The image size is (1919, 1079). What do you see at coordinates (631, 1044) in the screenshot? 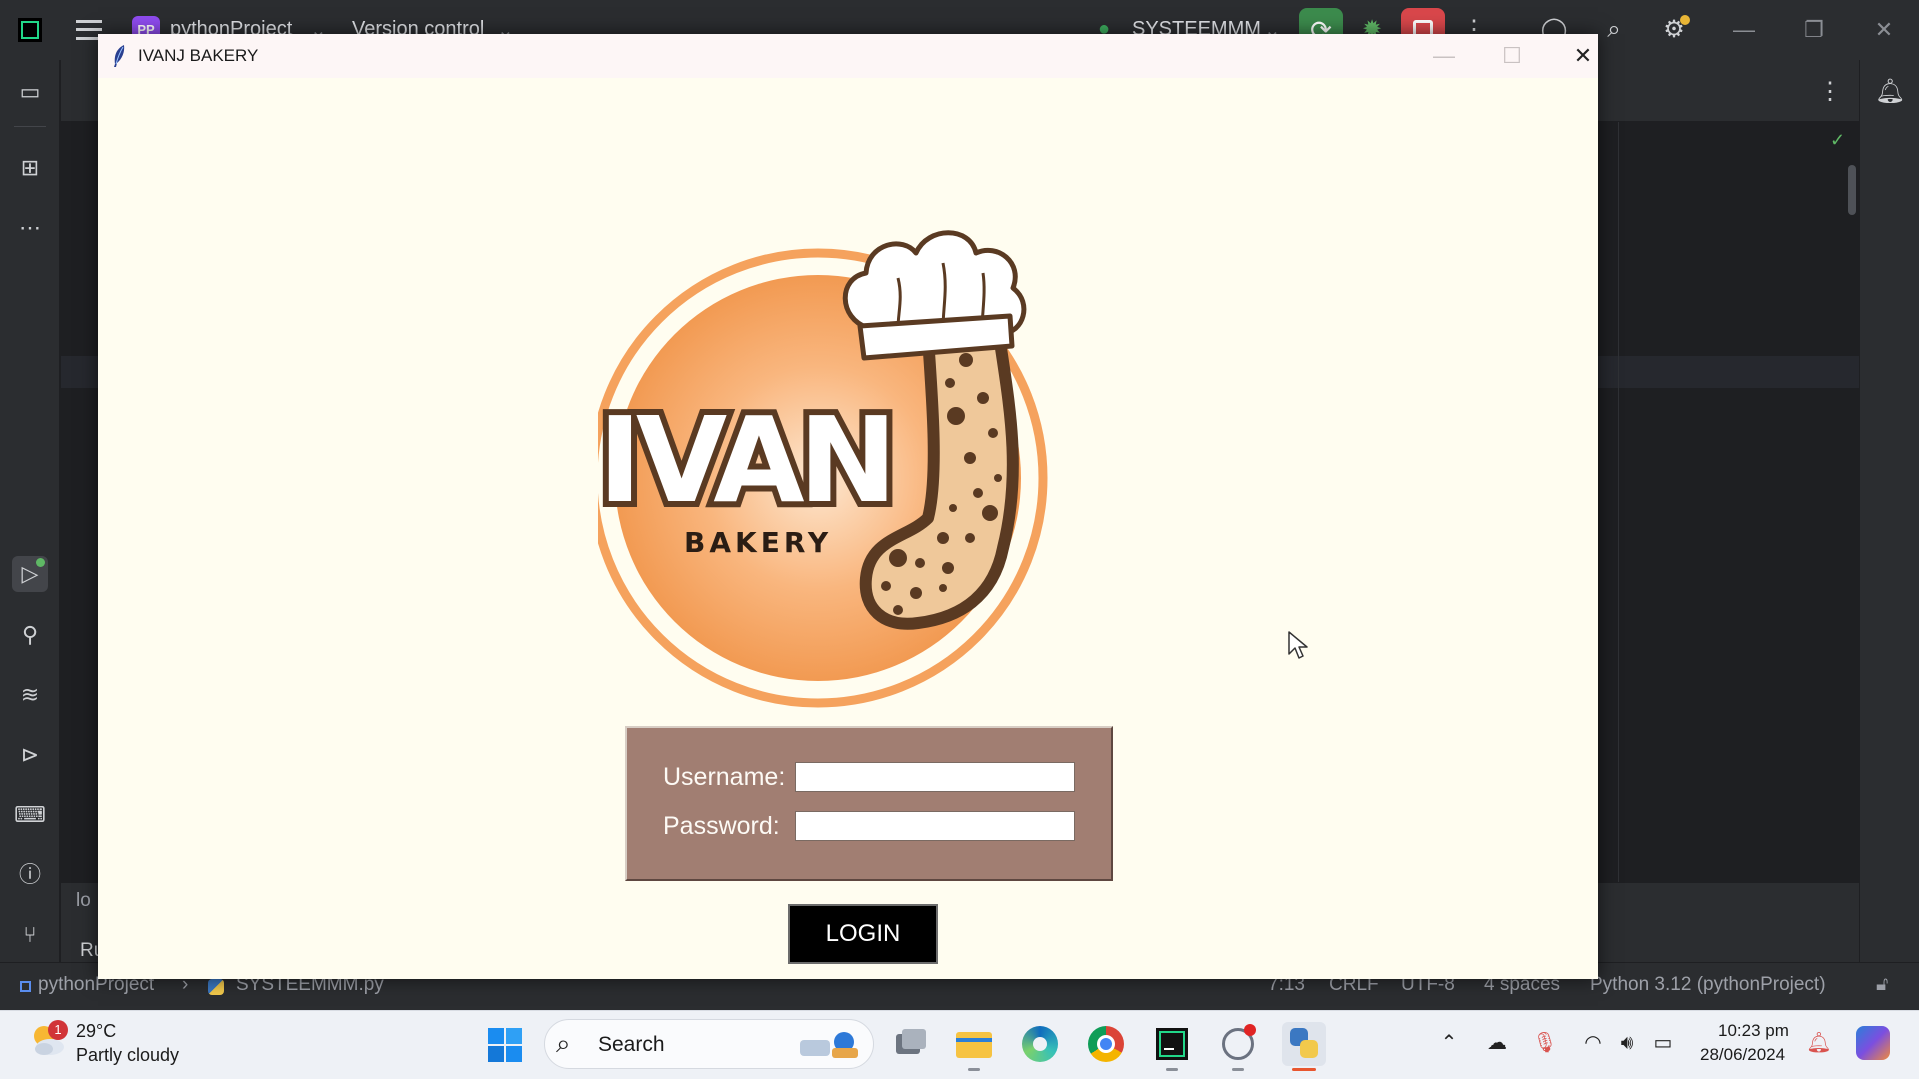
I see `taskbar-search-label: Search` at bounding box center [631, 1044].